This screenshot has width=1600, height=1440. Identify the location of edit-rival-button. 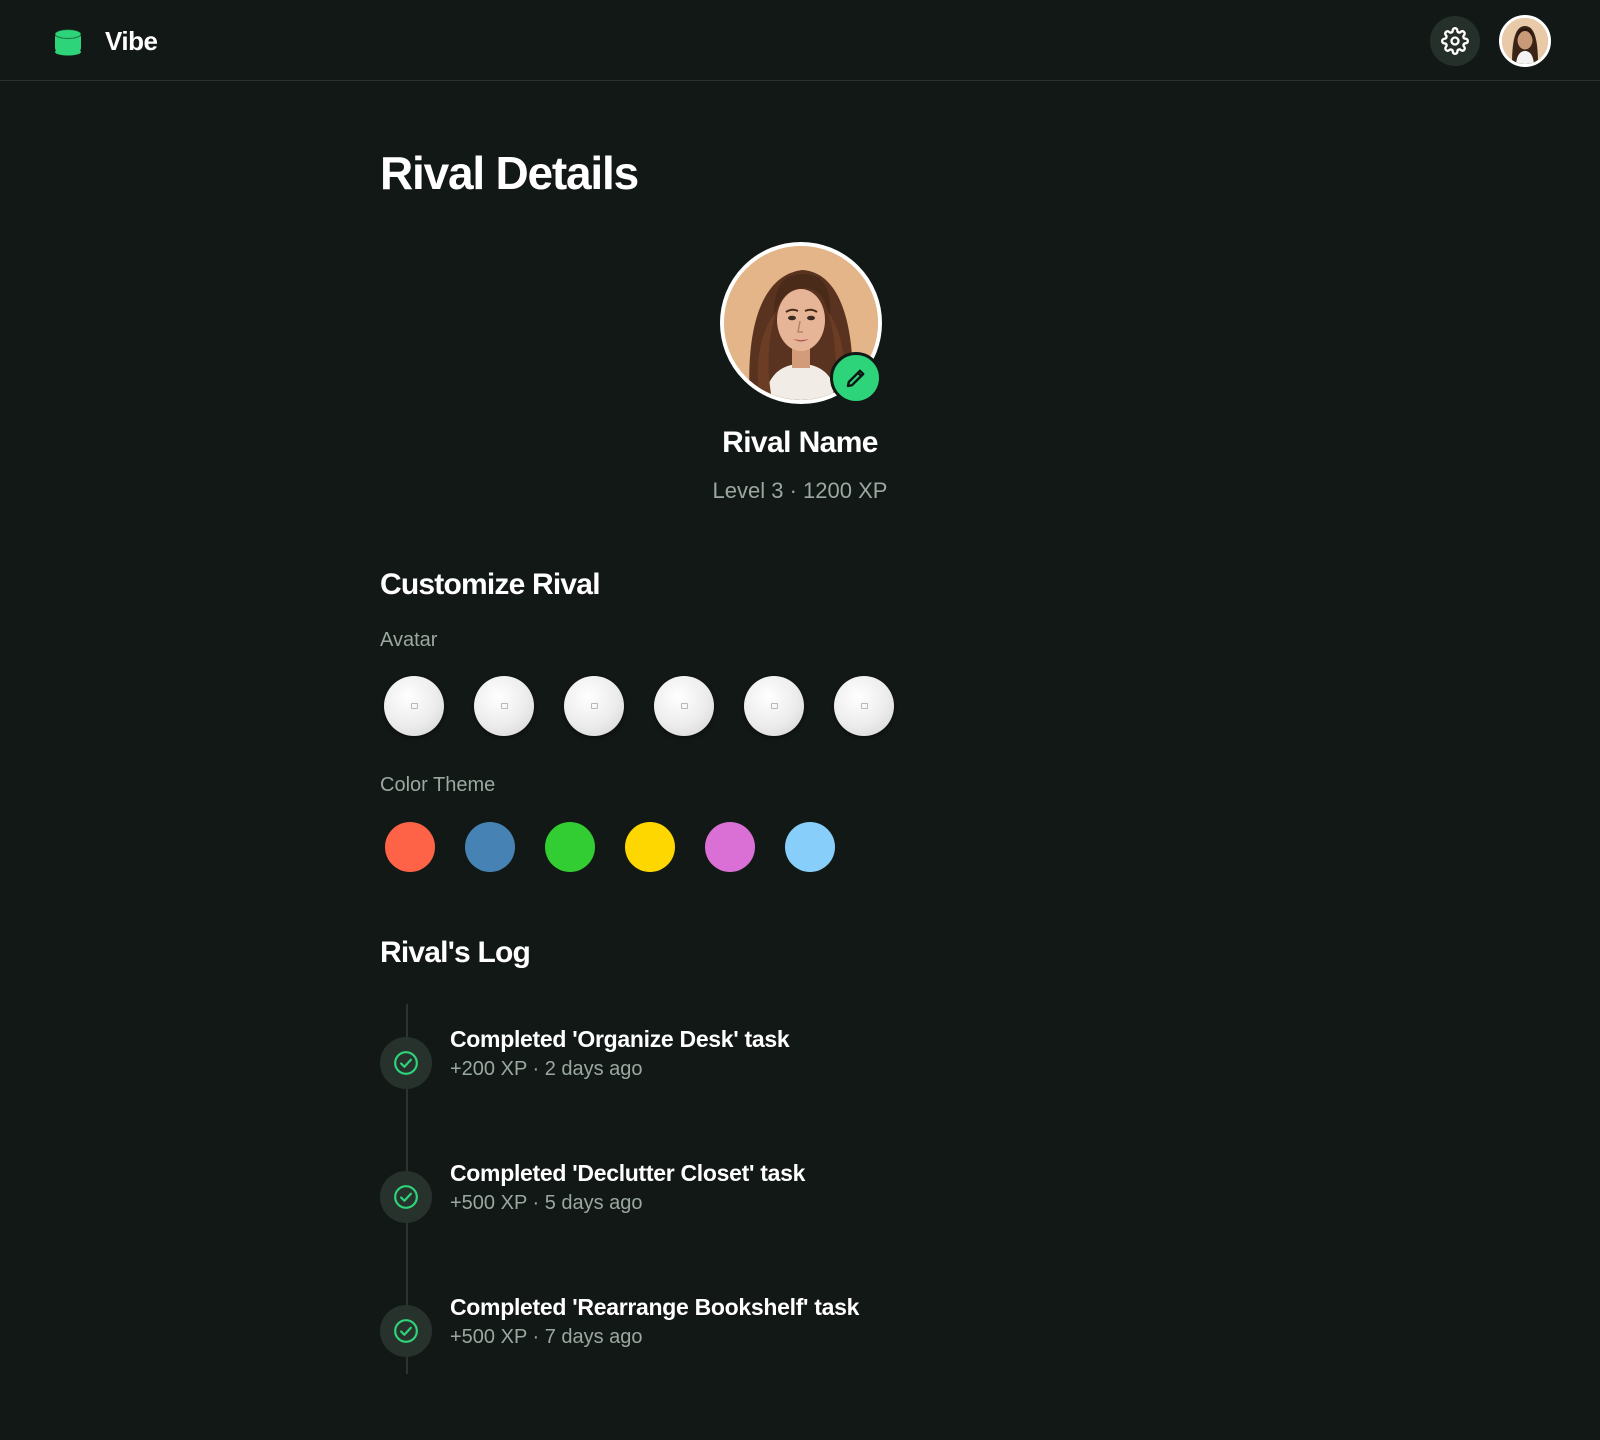
(856, 378).